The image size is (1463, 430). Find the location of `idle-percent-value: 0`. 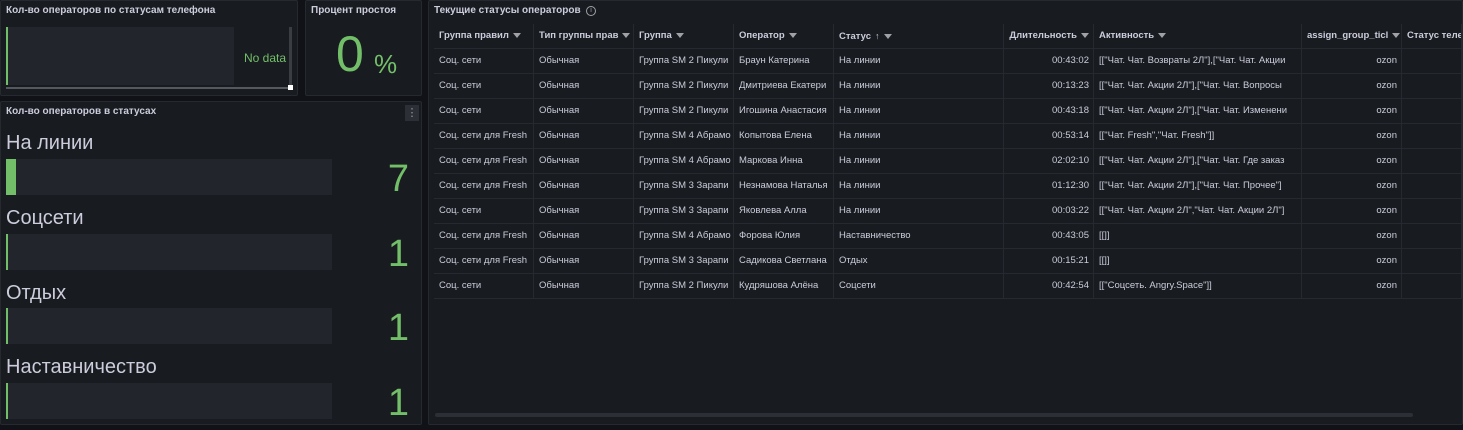

idle-percent-value: 0 is located at coordinates (350, 54).